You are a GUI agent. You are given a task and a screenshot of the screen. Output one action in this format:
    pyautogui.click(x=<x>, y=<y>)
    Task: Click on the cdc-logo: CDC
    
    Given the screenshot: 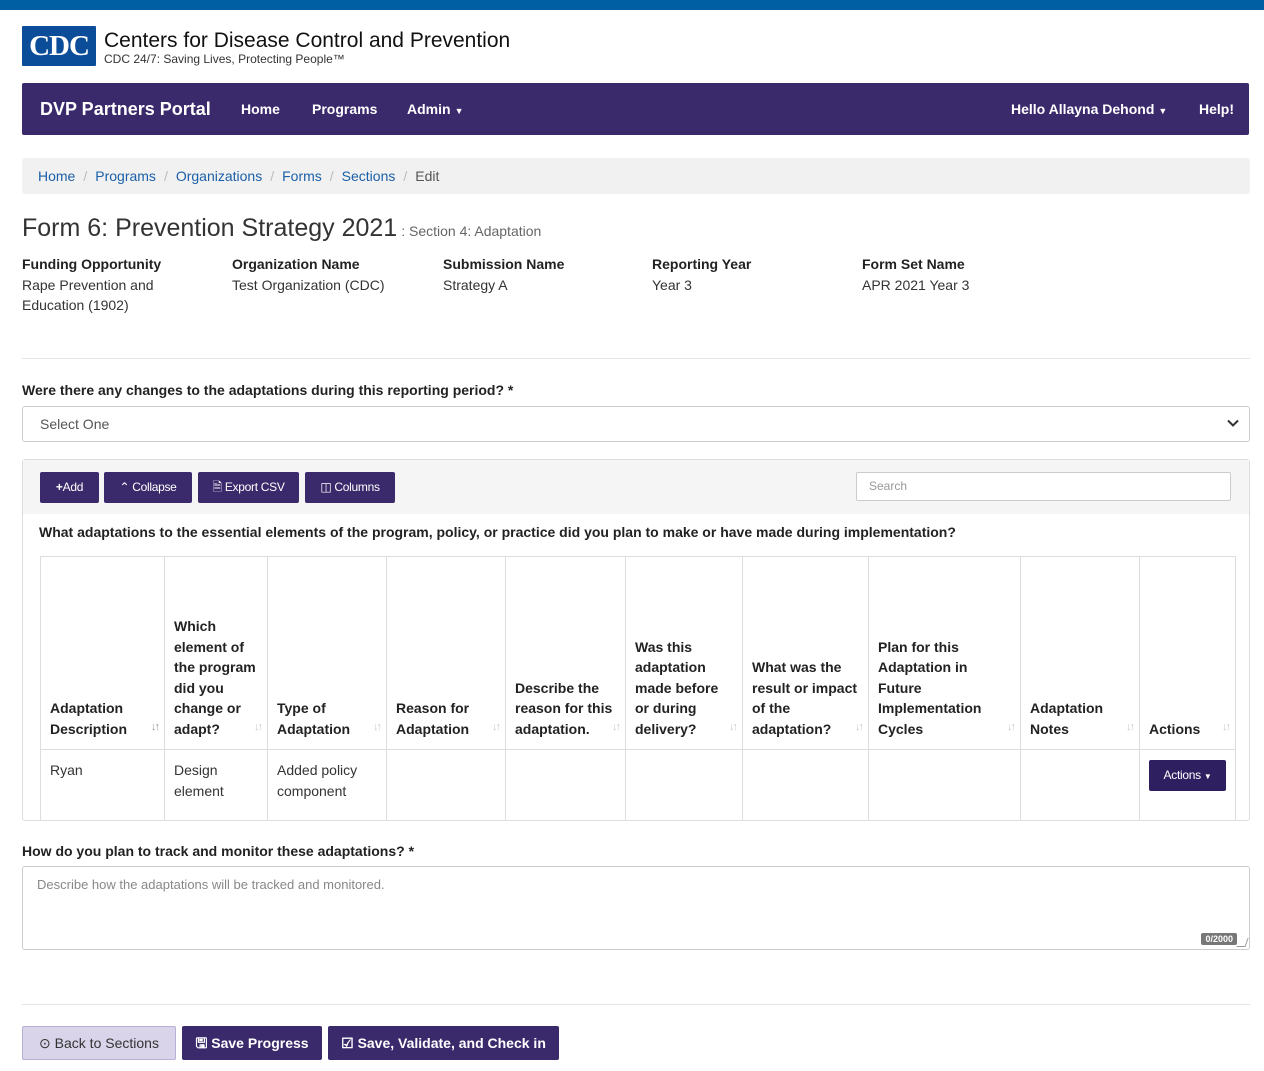 What is the action you would take?
    pyautogui.click(x=59, y=46)
    